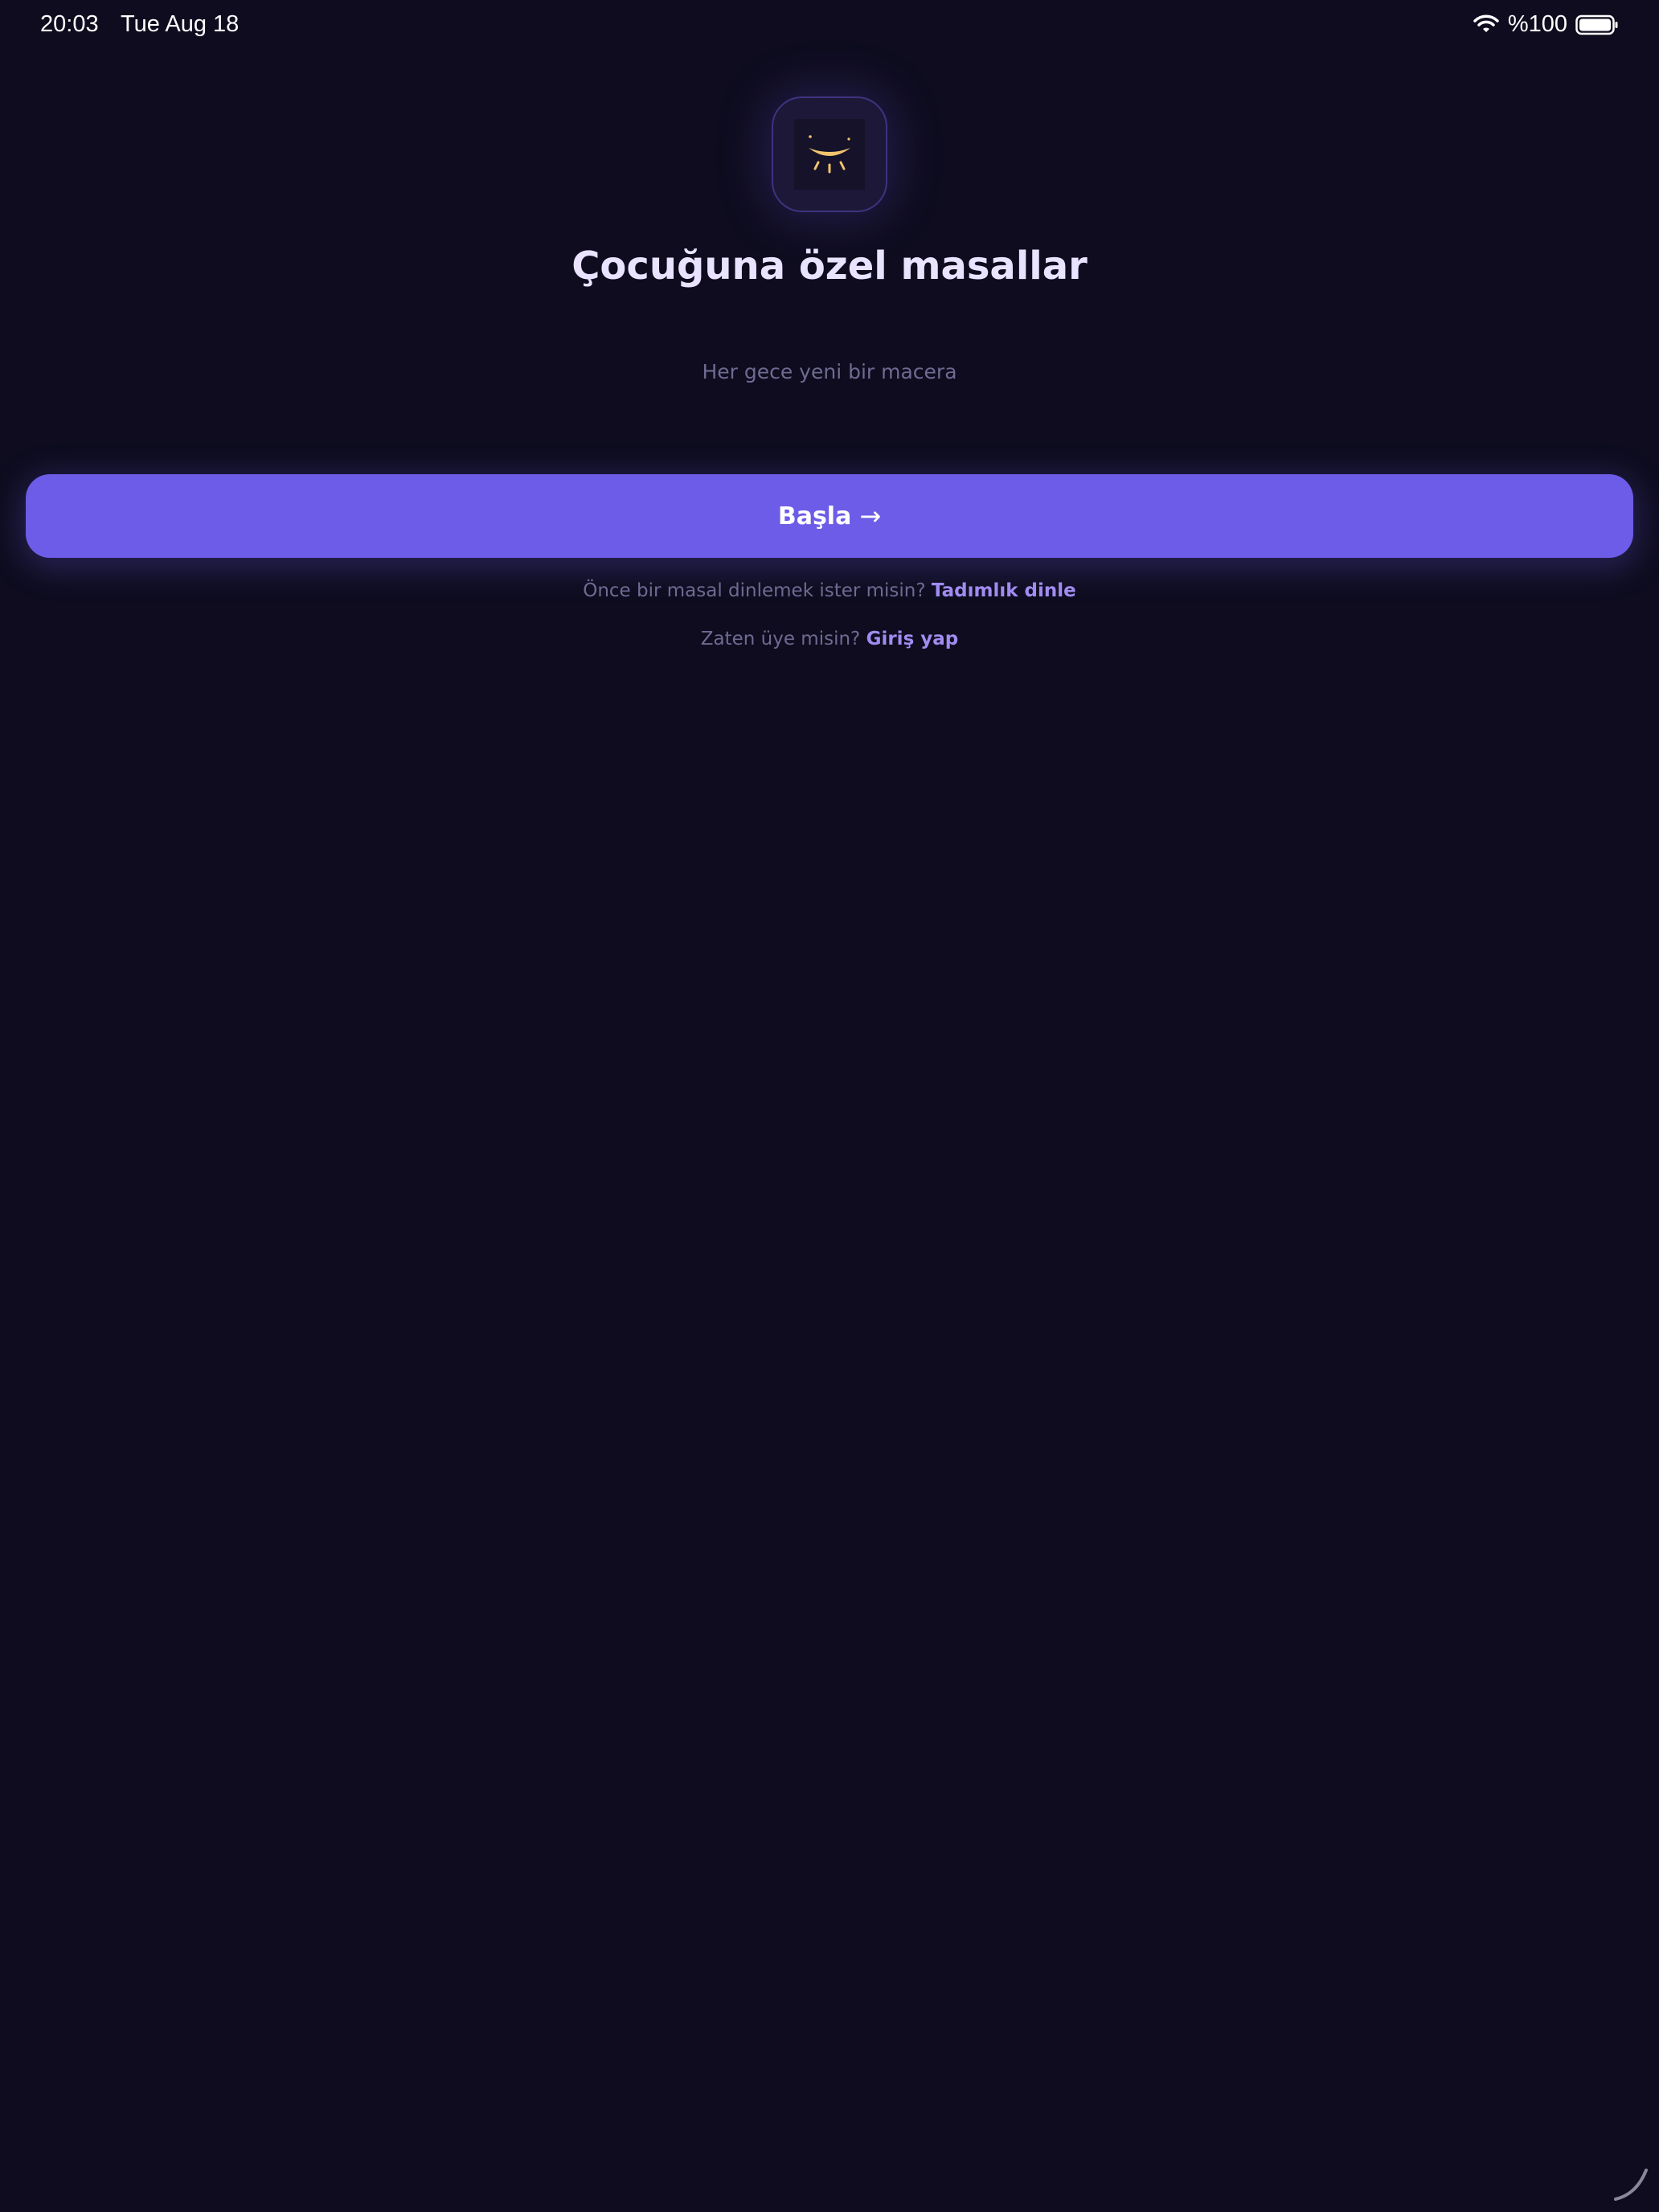 This screenshot has width=1659, height=2212. Describe the element at coordinates (912, 639) in the screenshot. I see `login-link: Giriş yap` at that location.